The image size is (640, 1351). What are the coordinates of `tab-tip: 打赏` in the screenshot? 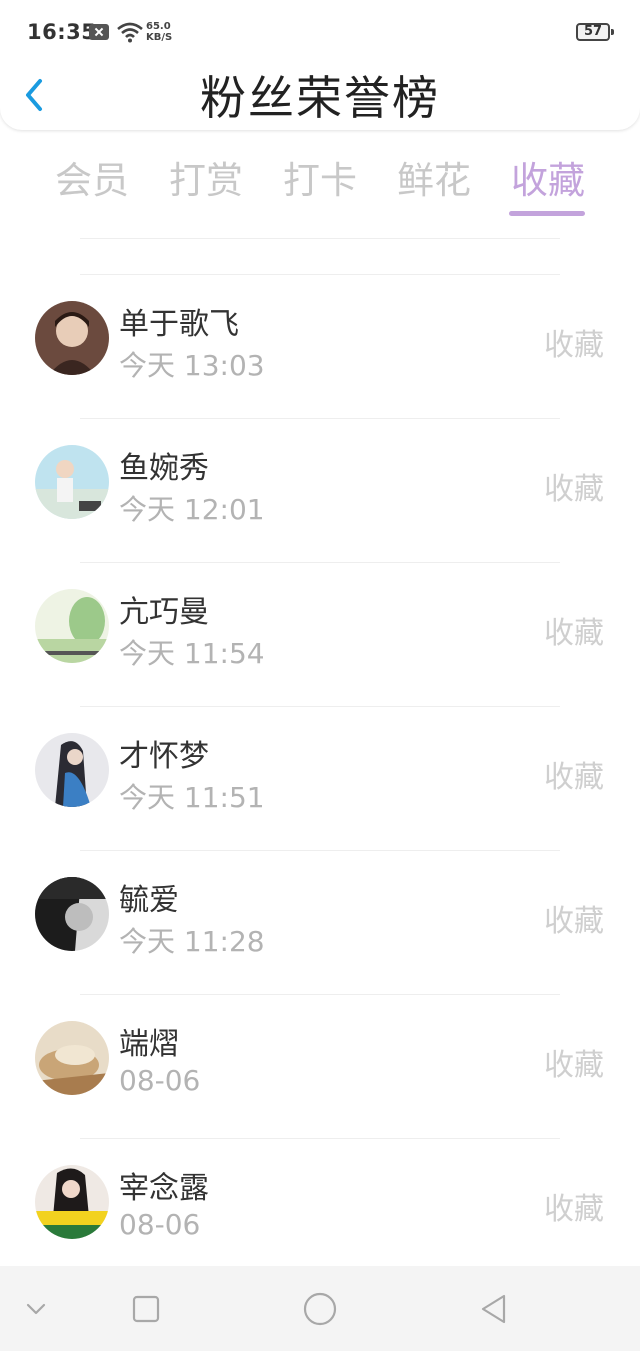 It's located at (206, 177).